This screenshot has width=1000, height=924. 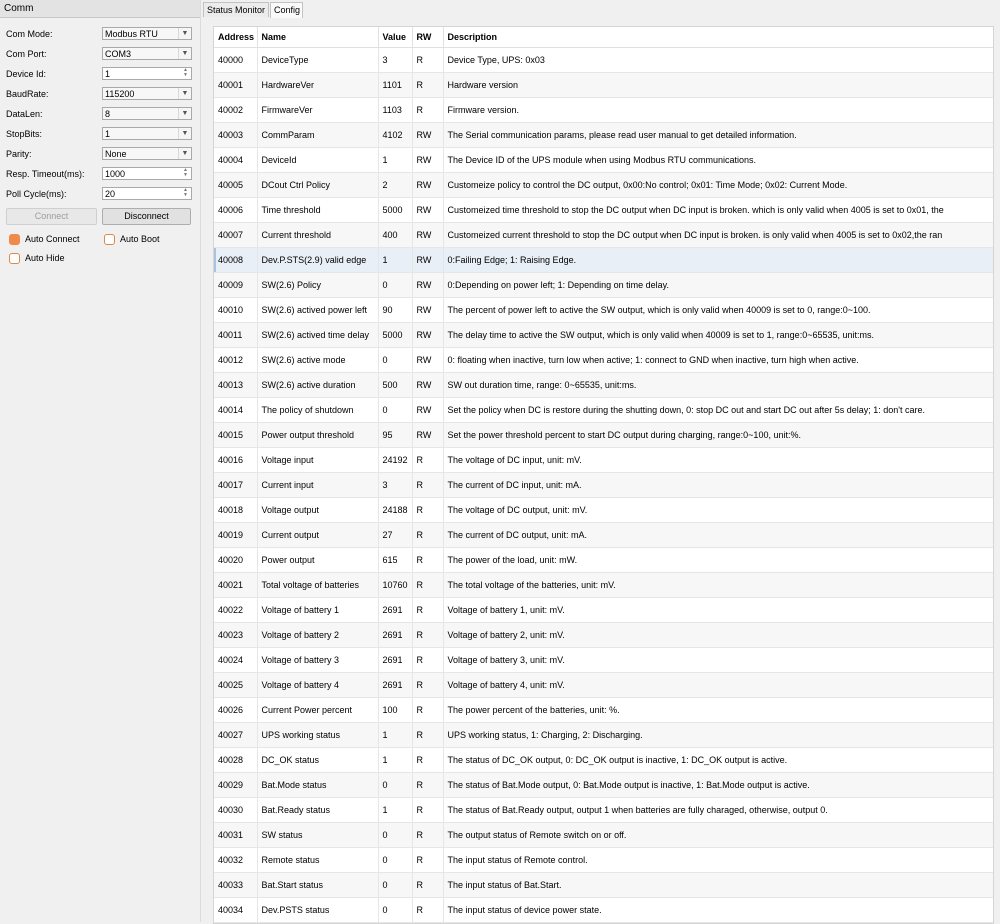 I want to click on cell-name: SW status, so click(x=318, y=835).